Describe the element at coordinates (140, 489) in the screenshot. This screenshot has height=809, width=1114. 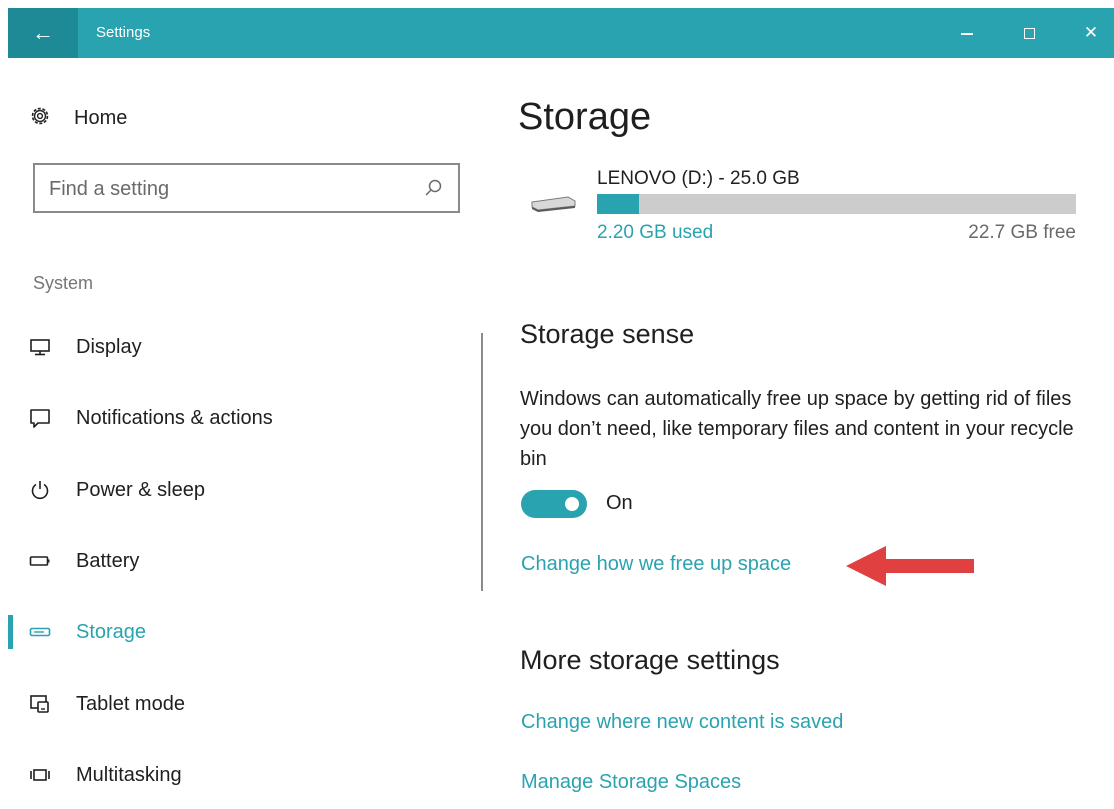
I see `sidebar-item-label: Power & sleep` at that location.